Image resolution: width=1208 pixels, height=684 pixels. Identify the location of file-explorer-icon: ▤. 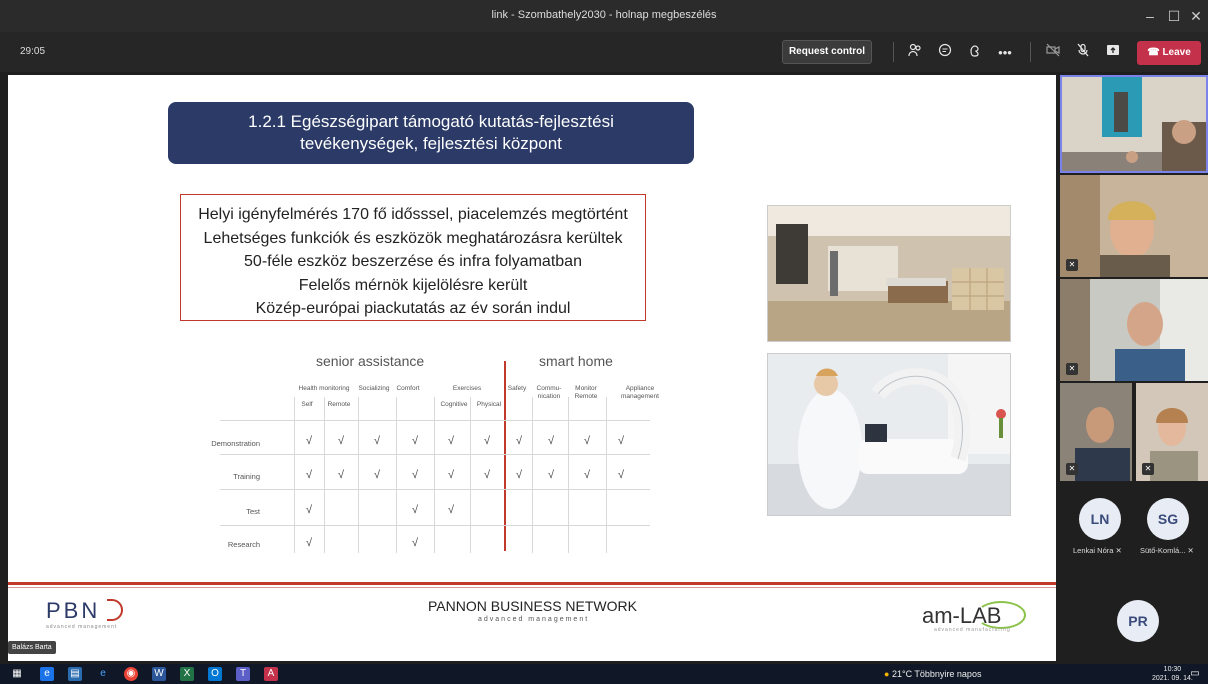
(75, 674).